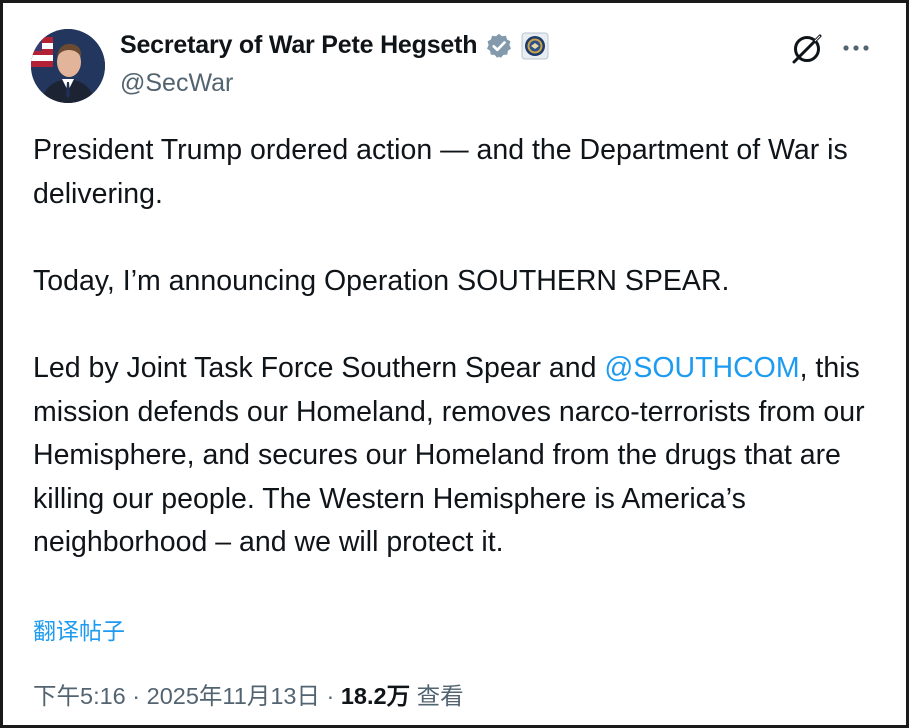 The width and height of the screenshot is (909, 728). Describe the element at coordinates (68, 66) in the screenshot. I see `avatar` at that location.